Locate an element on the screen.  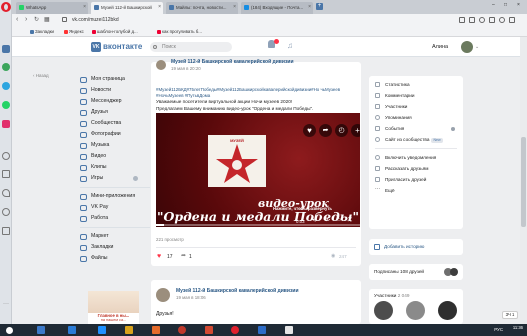
add-story-button: Добавить историю is located at coordinates (416, 247).